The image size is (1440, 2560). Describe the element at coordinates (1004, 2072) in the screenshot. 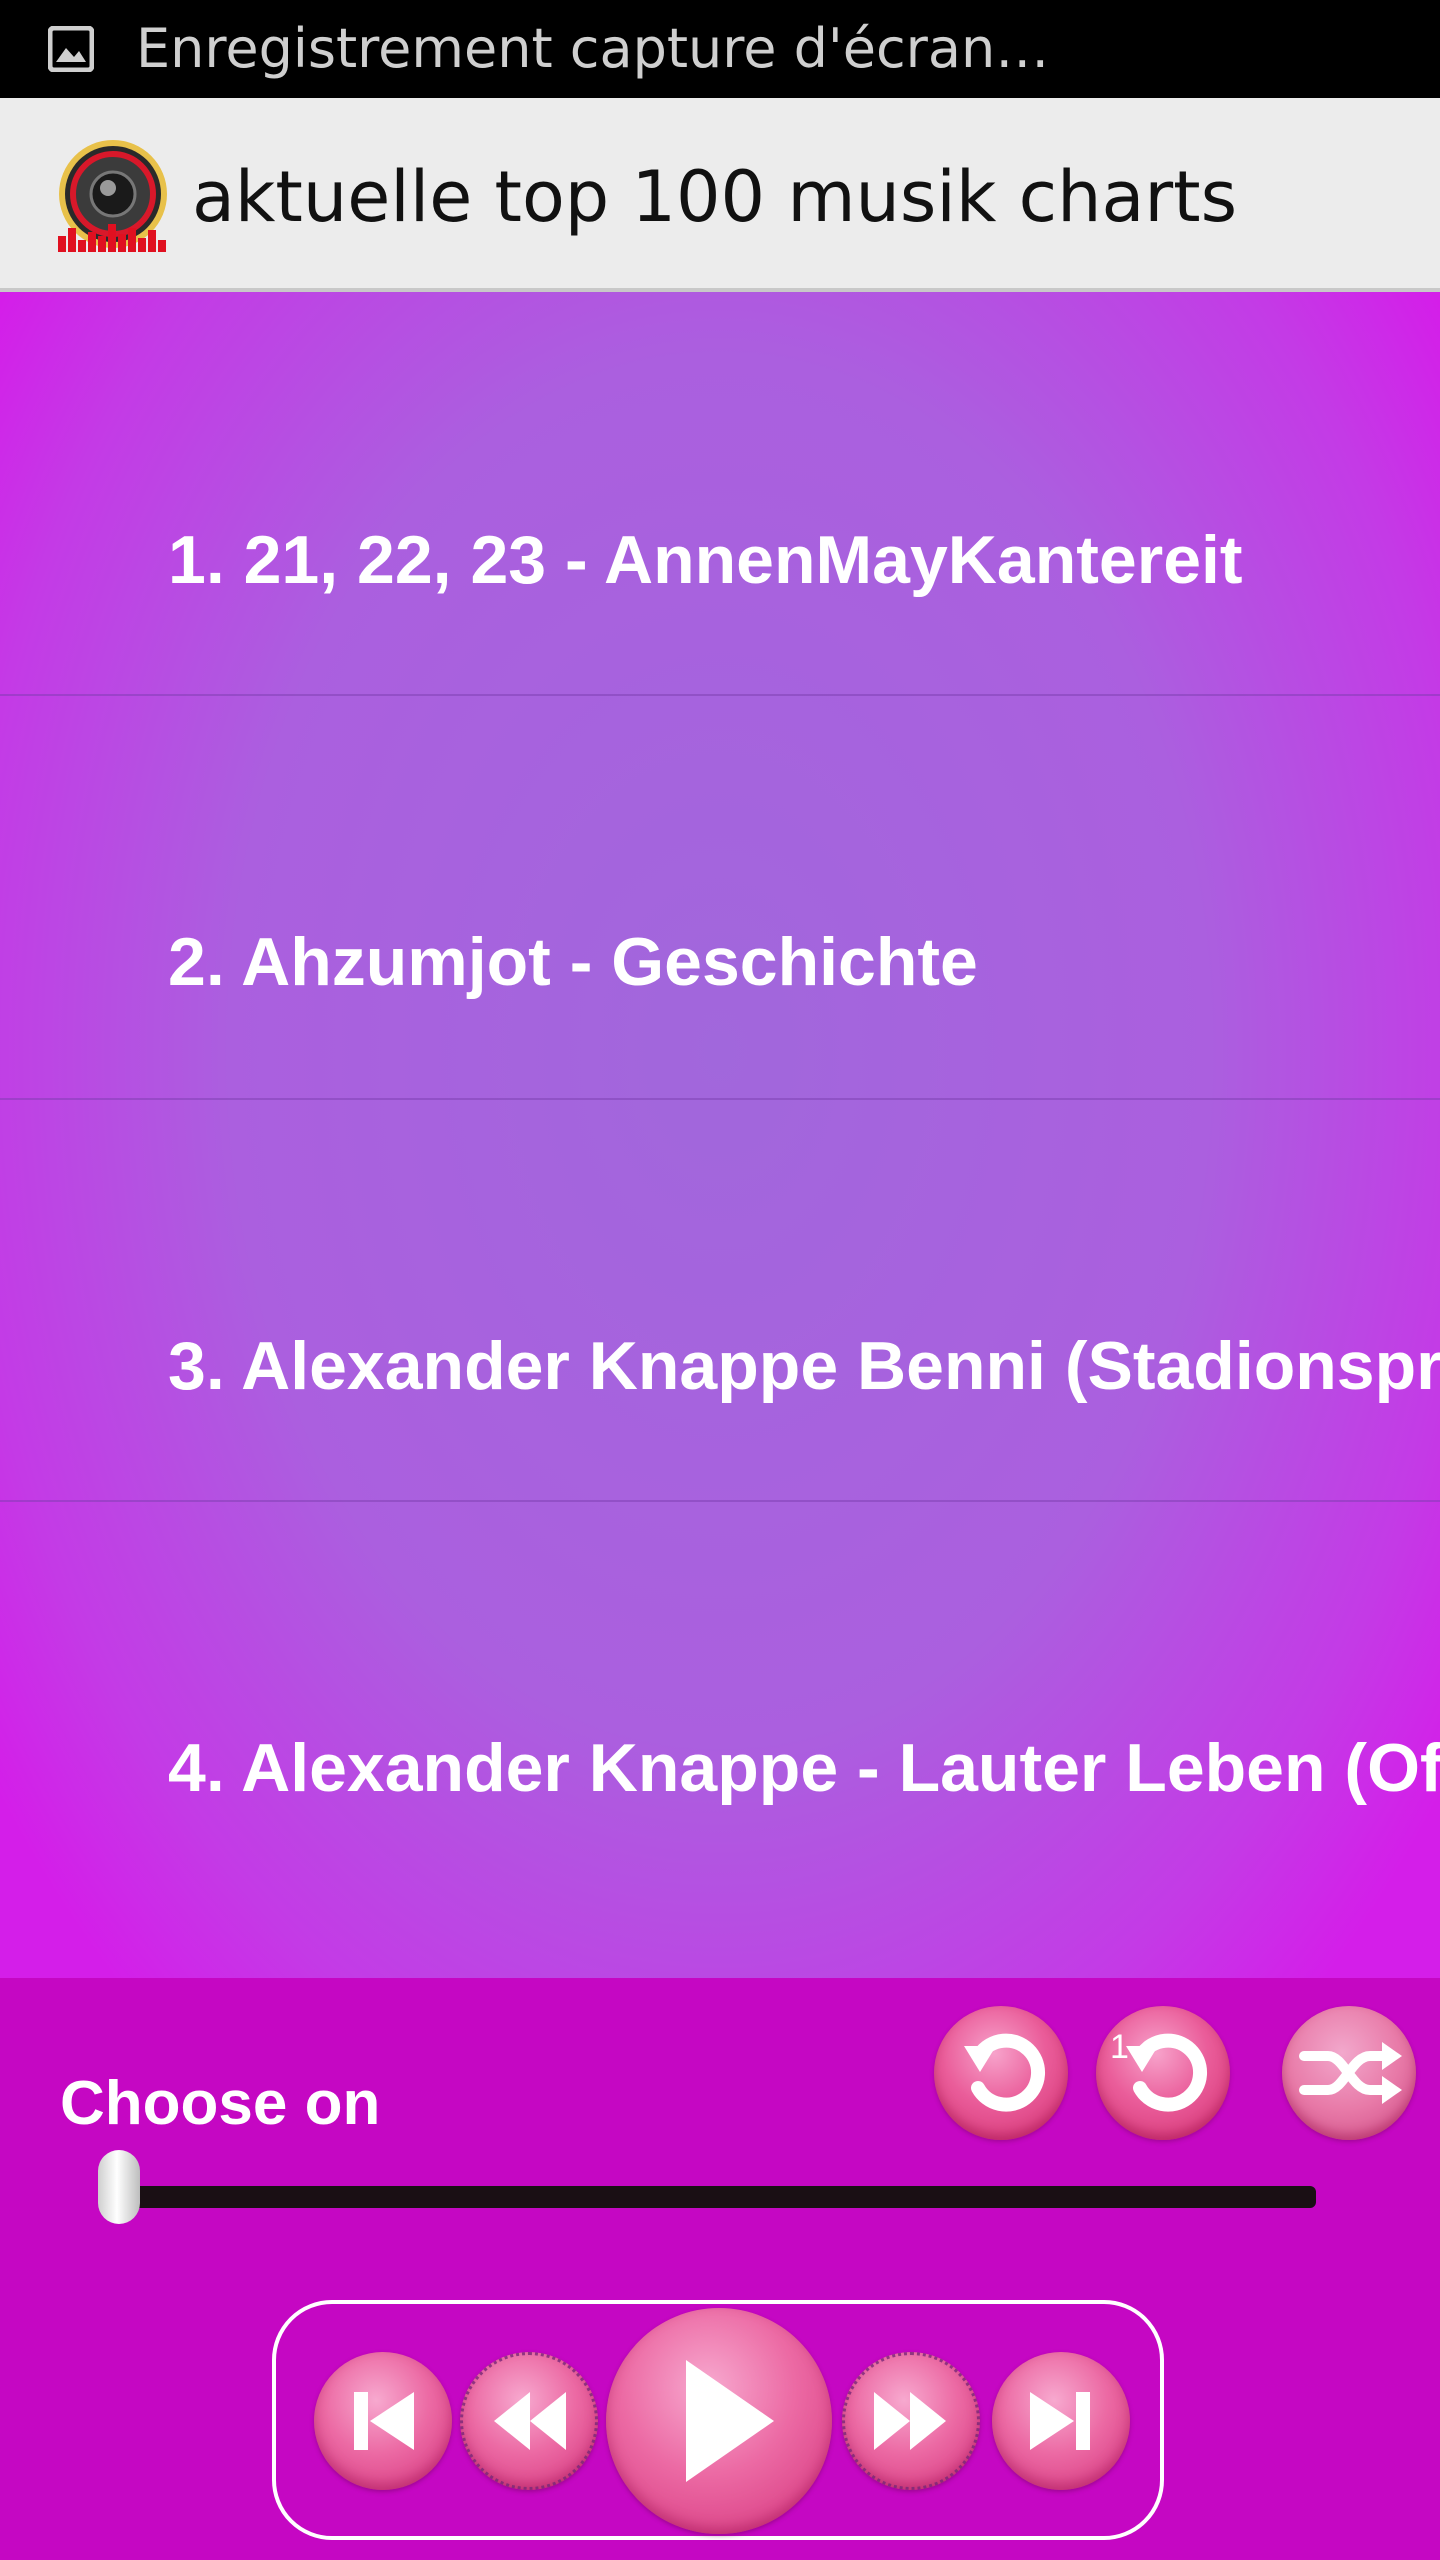

I see `repeat-icon` at that location.